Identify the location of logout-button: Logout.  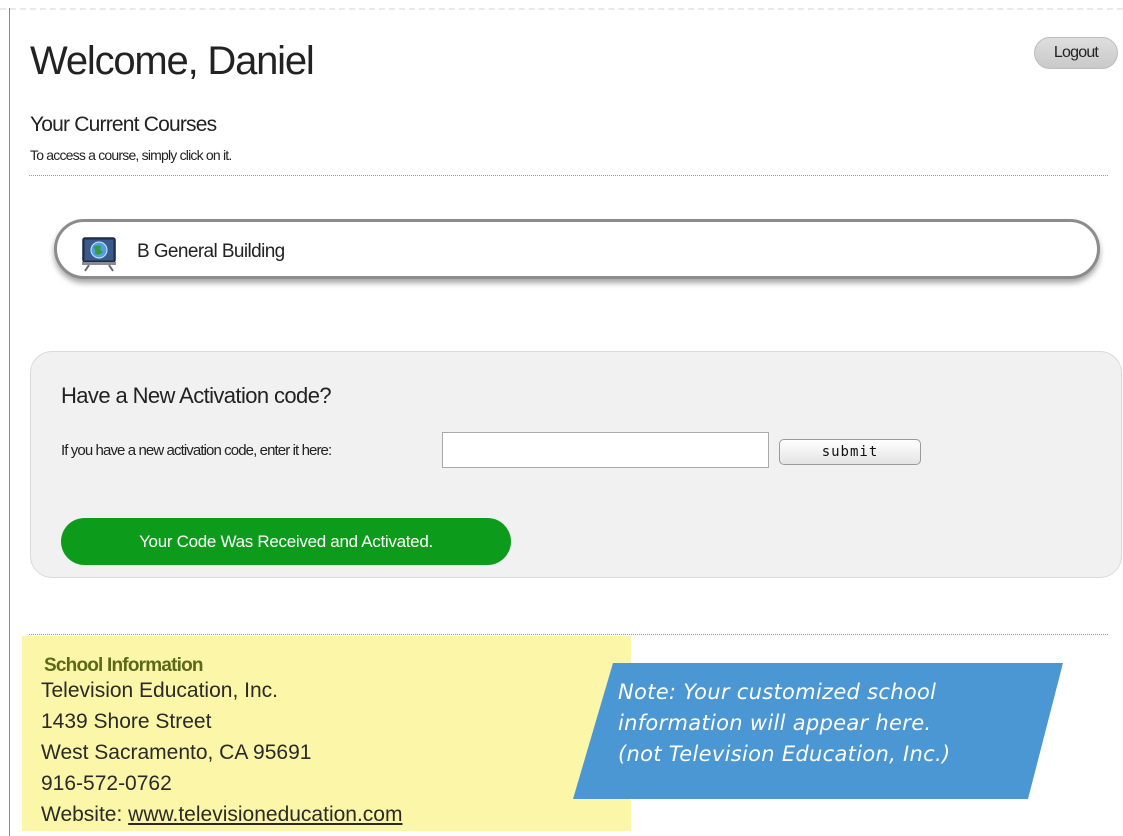
(1076, 53).